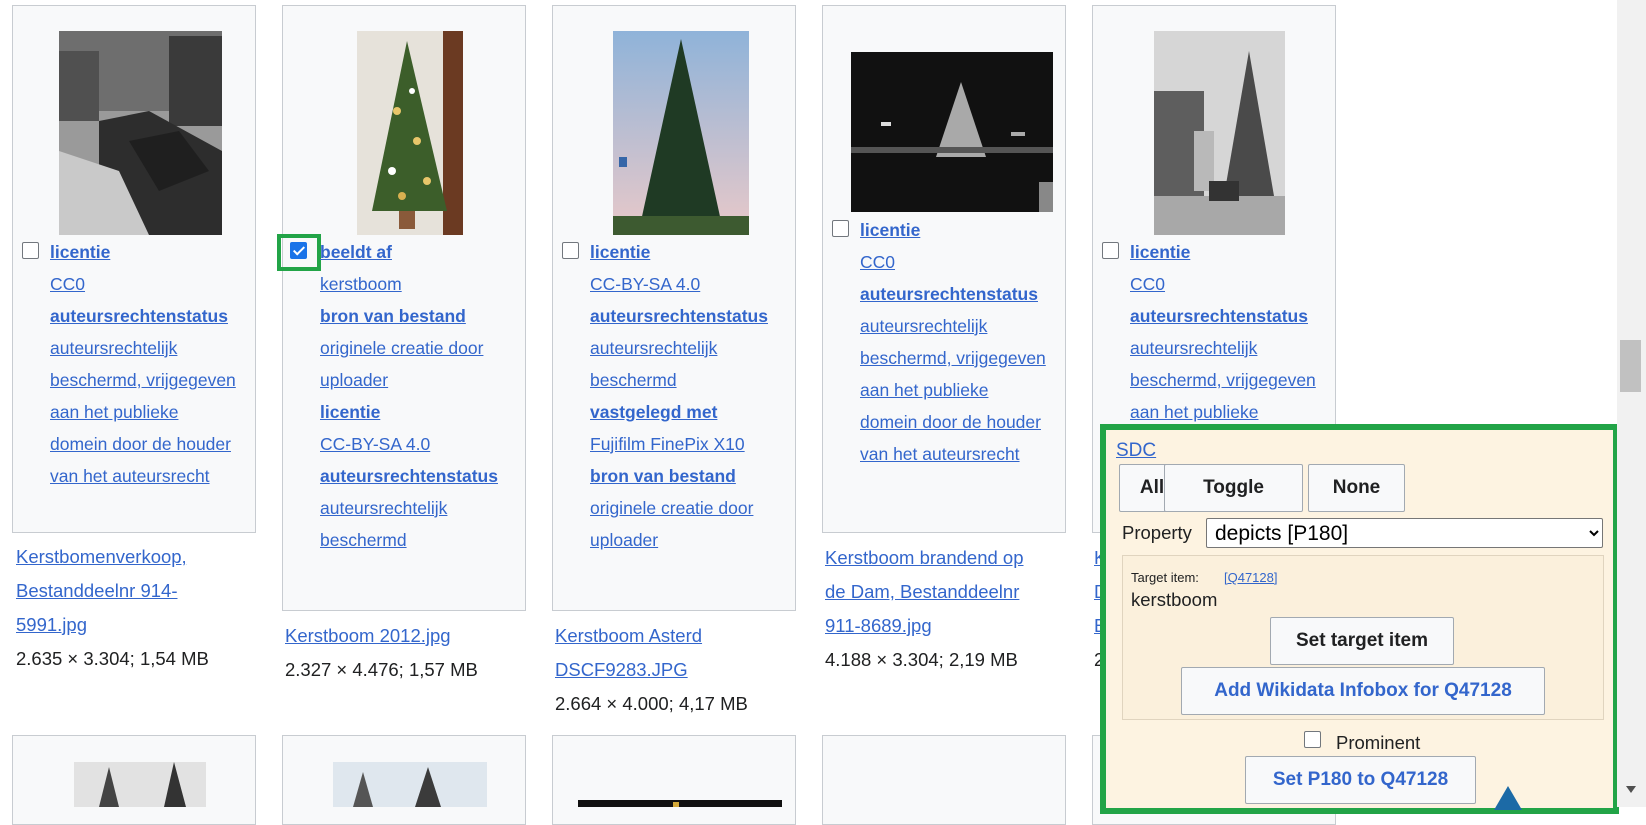  What do you see at coordinates (651, 703) in the screenshot?
I see `file-size: 2.664 × 4.000; 4,17 MB` at bounding box center [651, 703].